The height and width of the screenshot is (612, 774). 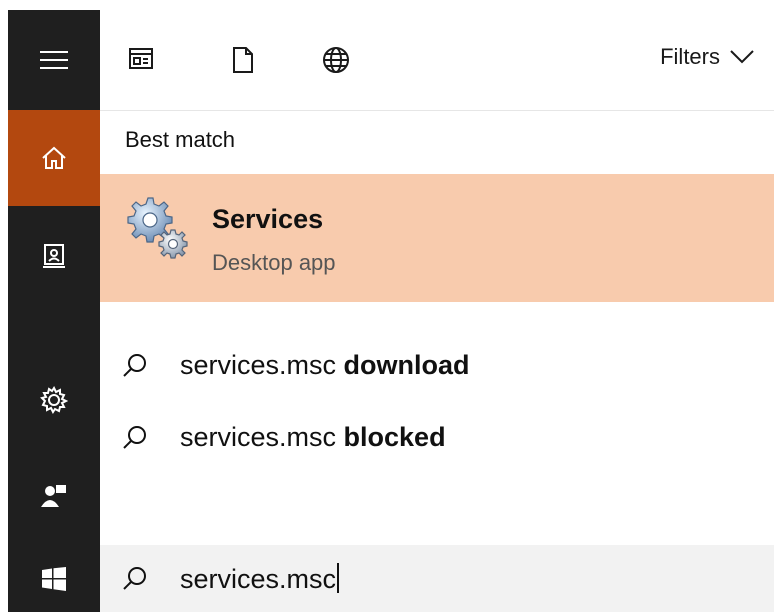 I want to click on home-icon, so click(x=54, y=158).